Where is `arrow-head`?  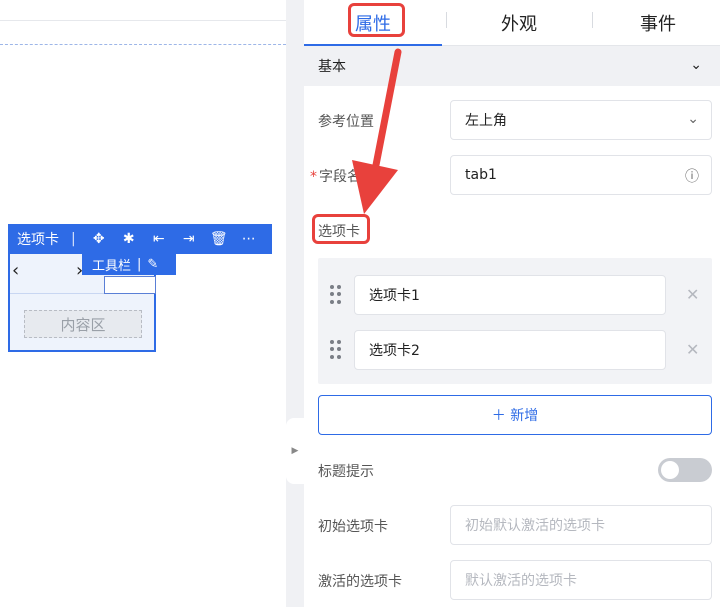 arrow-head is located at coordinates (375, 187).